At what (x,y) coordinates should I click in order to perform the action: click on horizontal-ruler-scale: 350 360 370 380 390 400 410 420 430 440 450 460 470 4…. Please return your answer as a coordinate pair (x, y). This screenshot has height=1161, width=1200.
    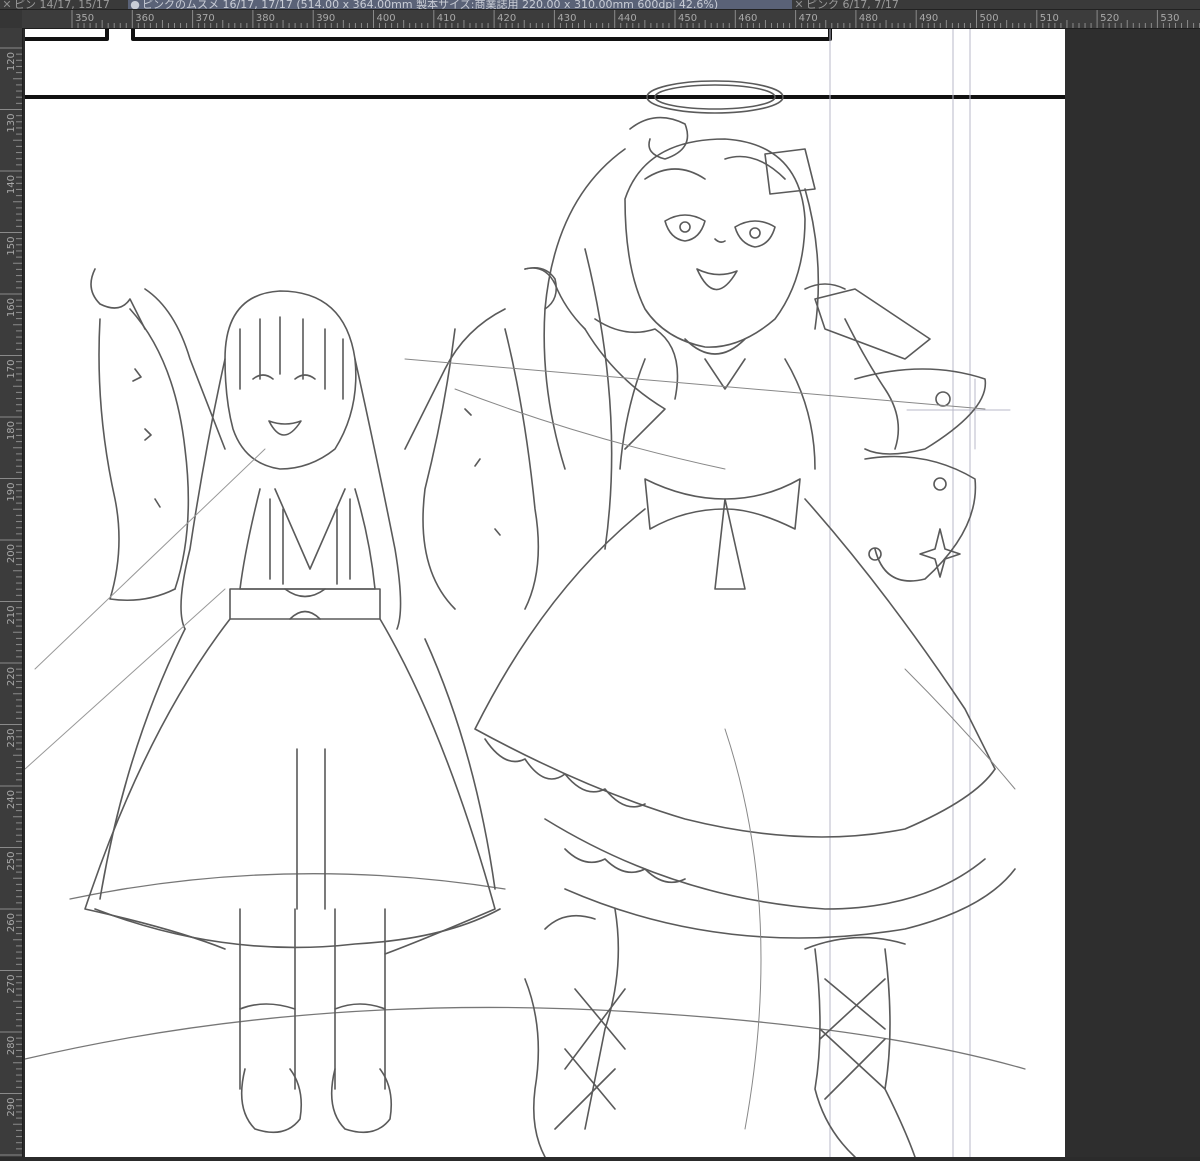
    Looking at the image, I should click on (635, 19).